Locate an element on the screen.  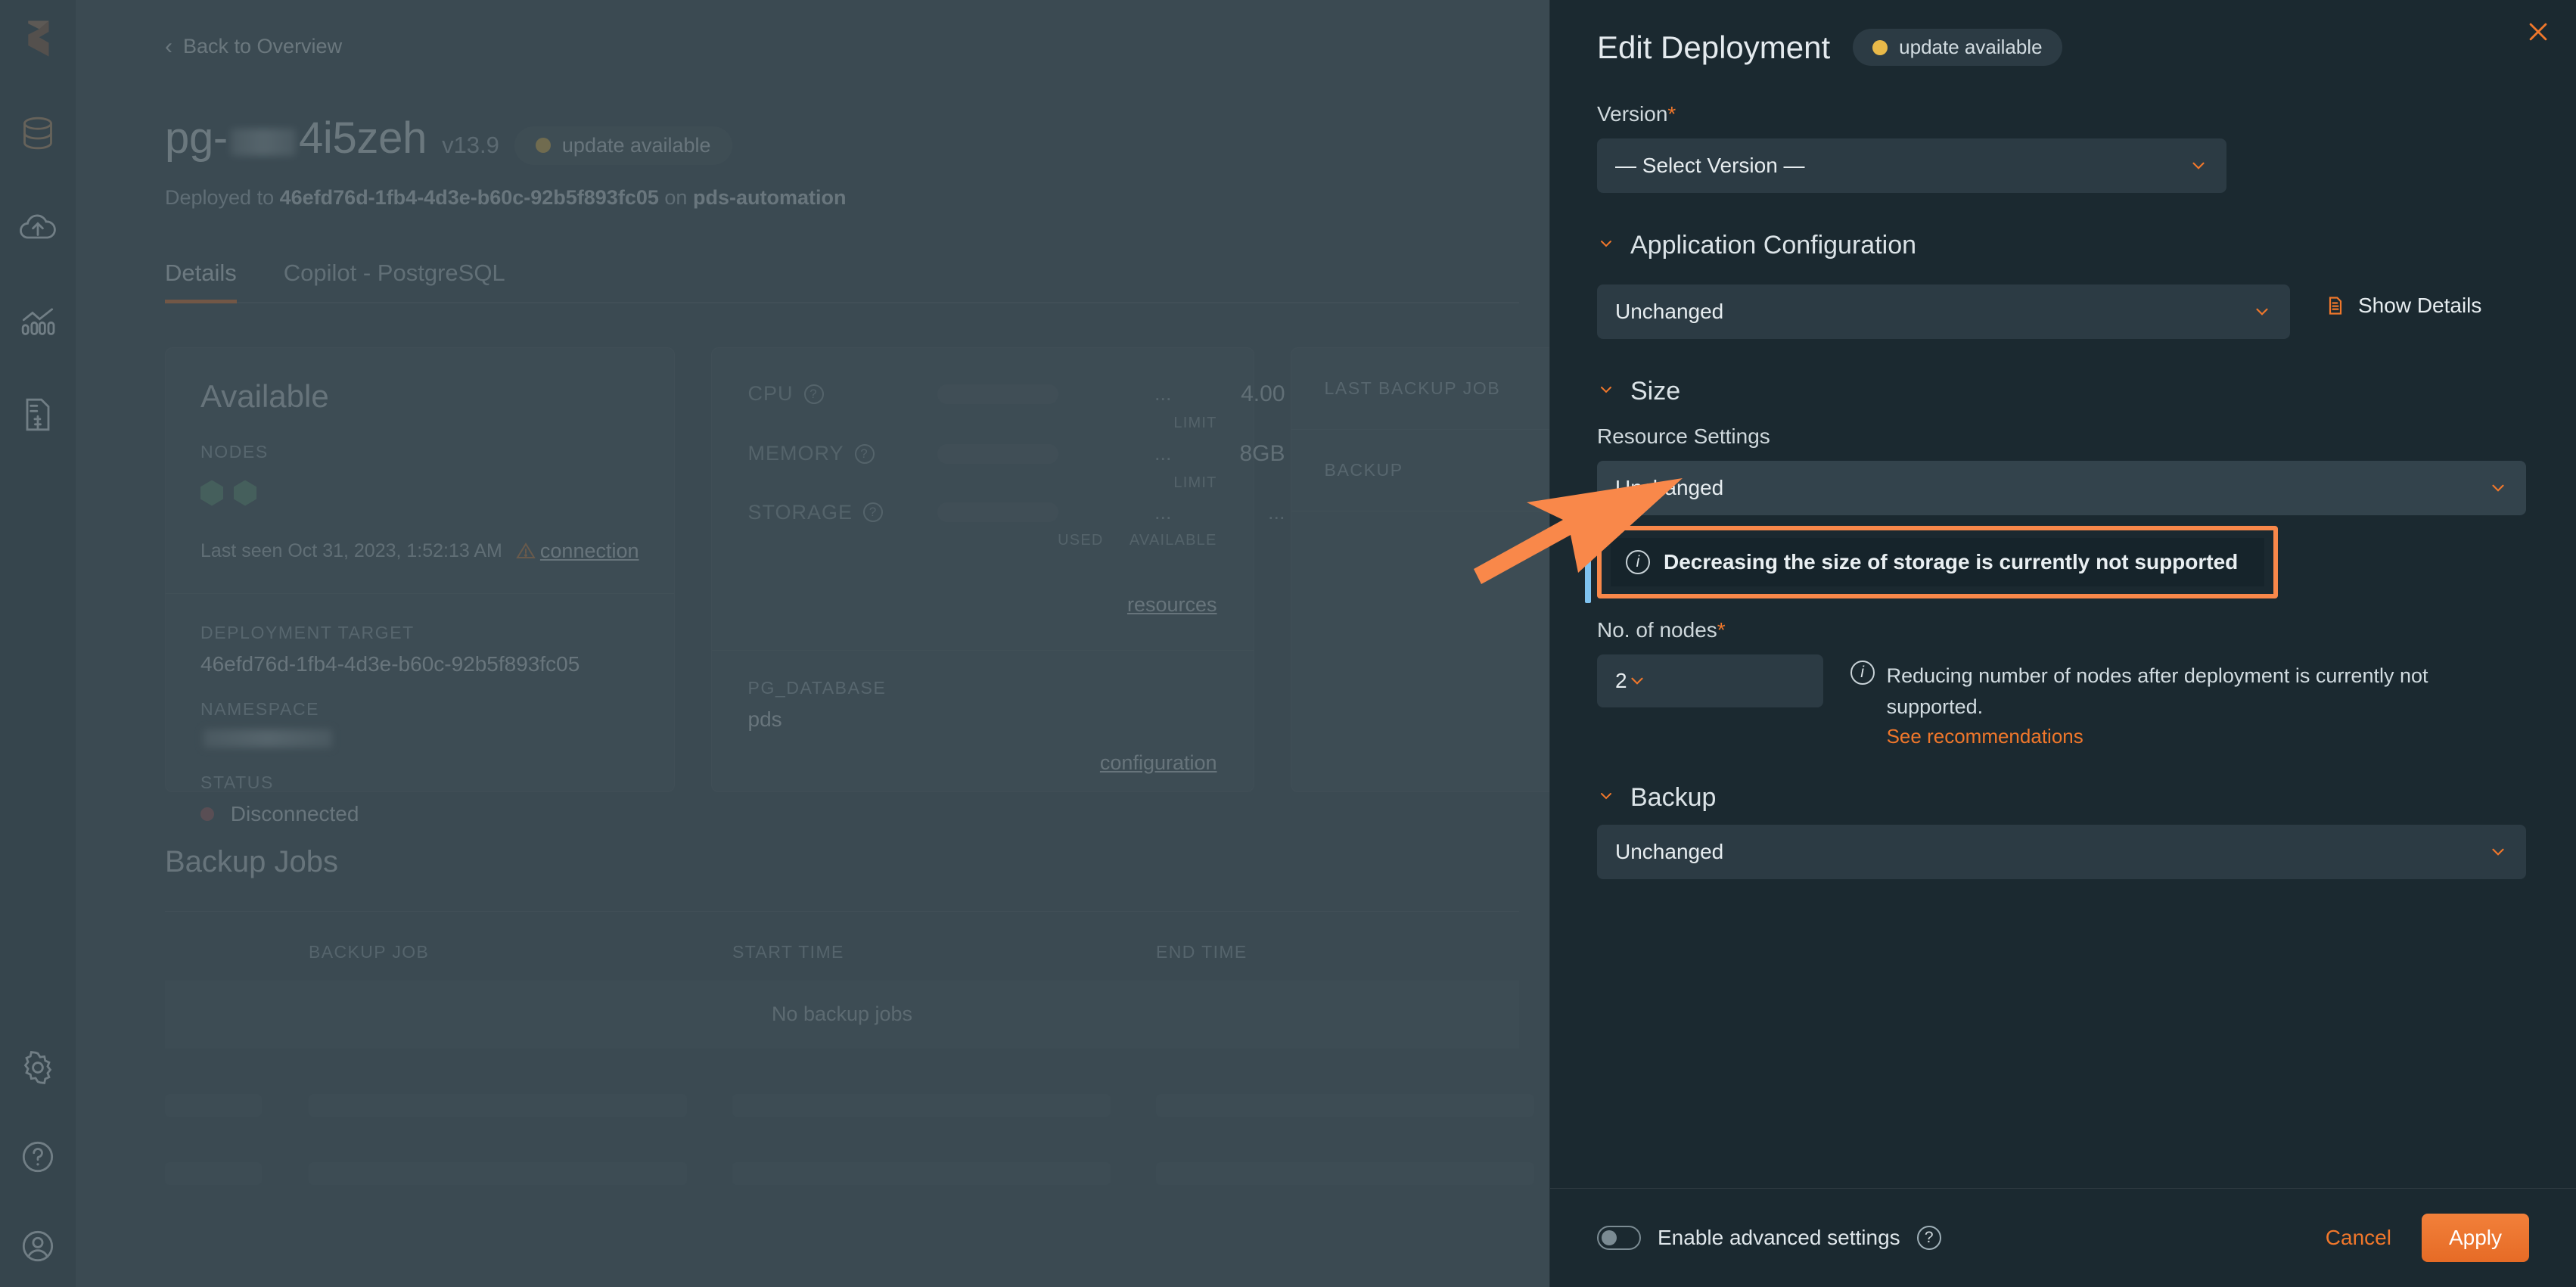
info-icon: i is located at coordinates (1638, 562).